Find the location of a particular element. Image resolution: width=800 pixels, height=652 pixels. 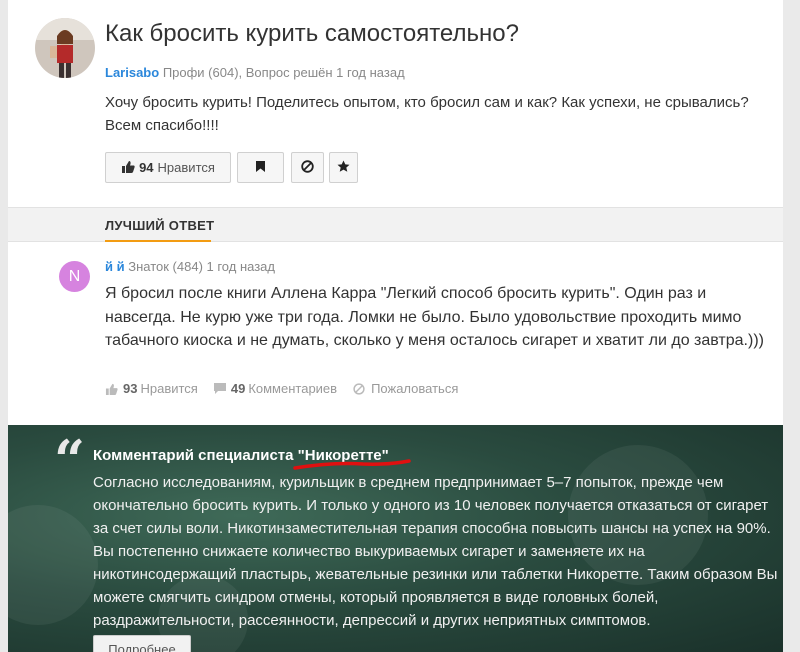

quote-icon: “ is located at coordinates (70, 460).